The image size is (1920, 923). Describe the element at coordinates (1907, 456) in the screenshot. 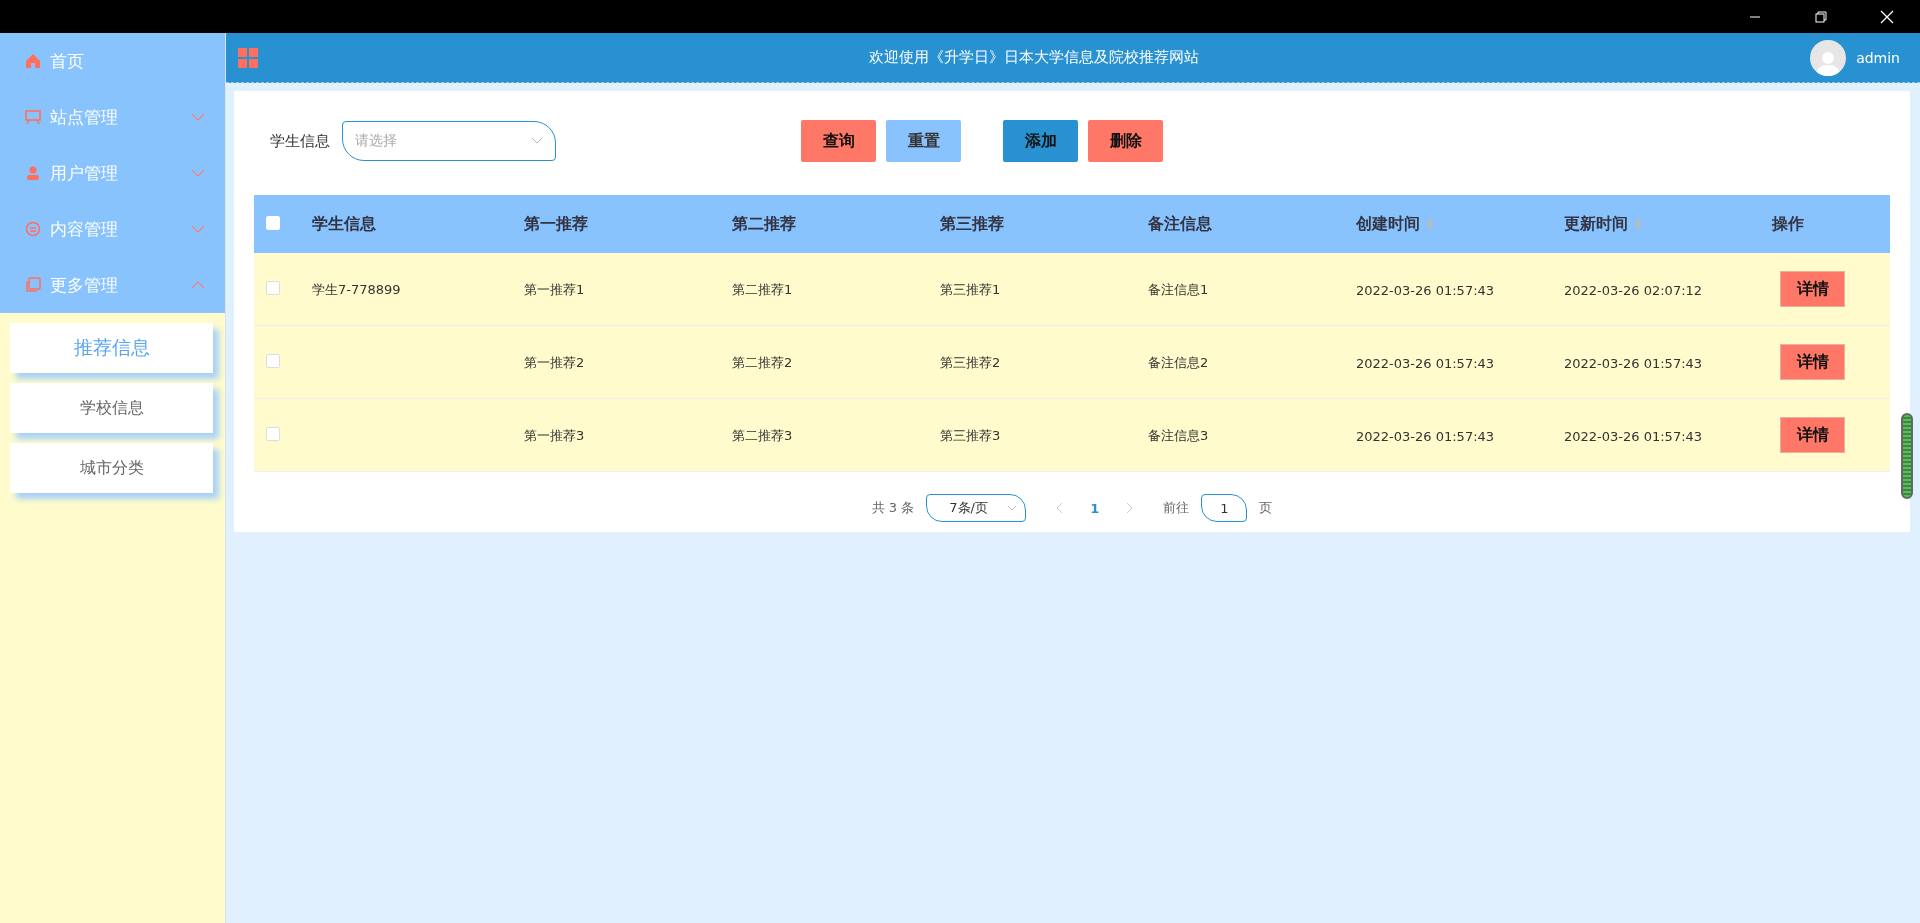

I see `scroll-handle` at that location.